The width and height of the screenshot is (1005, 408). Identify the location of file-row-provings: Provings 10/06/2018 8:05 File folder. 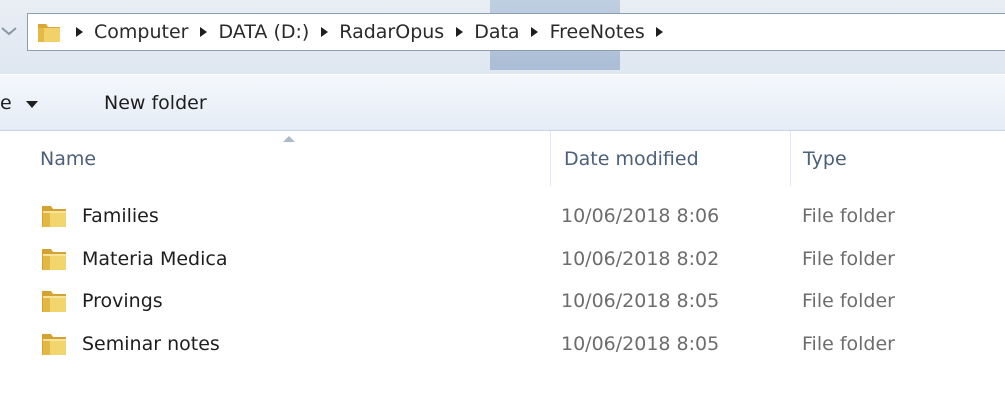
(502, 301).